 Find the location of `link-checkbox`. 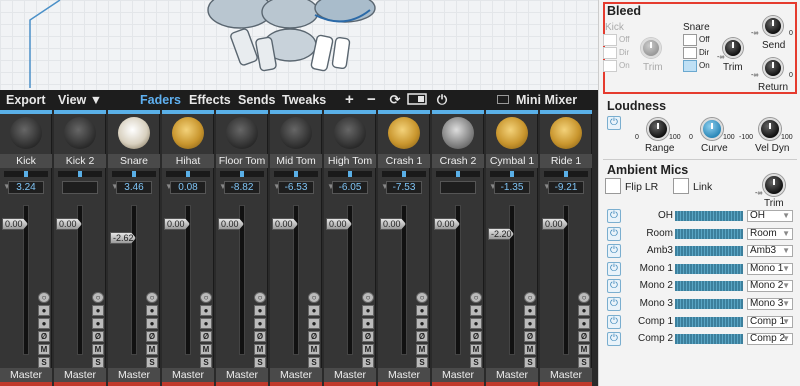

link-checkbox is located at coordinates (681, 186).